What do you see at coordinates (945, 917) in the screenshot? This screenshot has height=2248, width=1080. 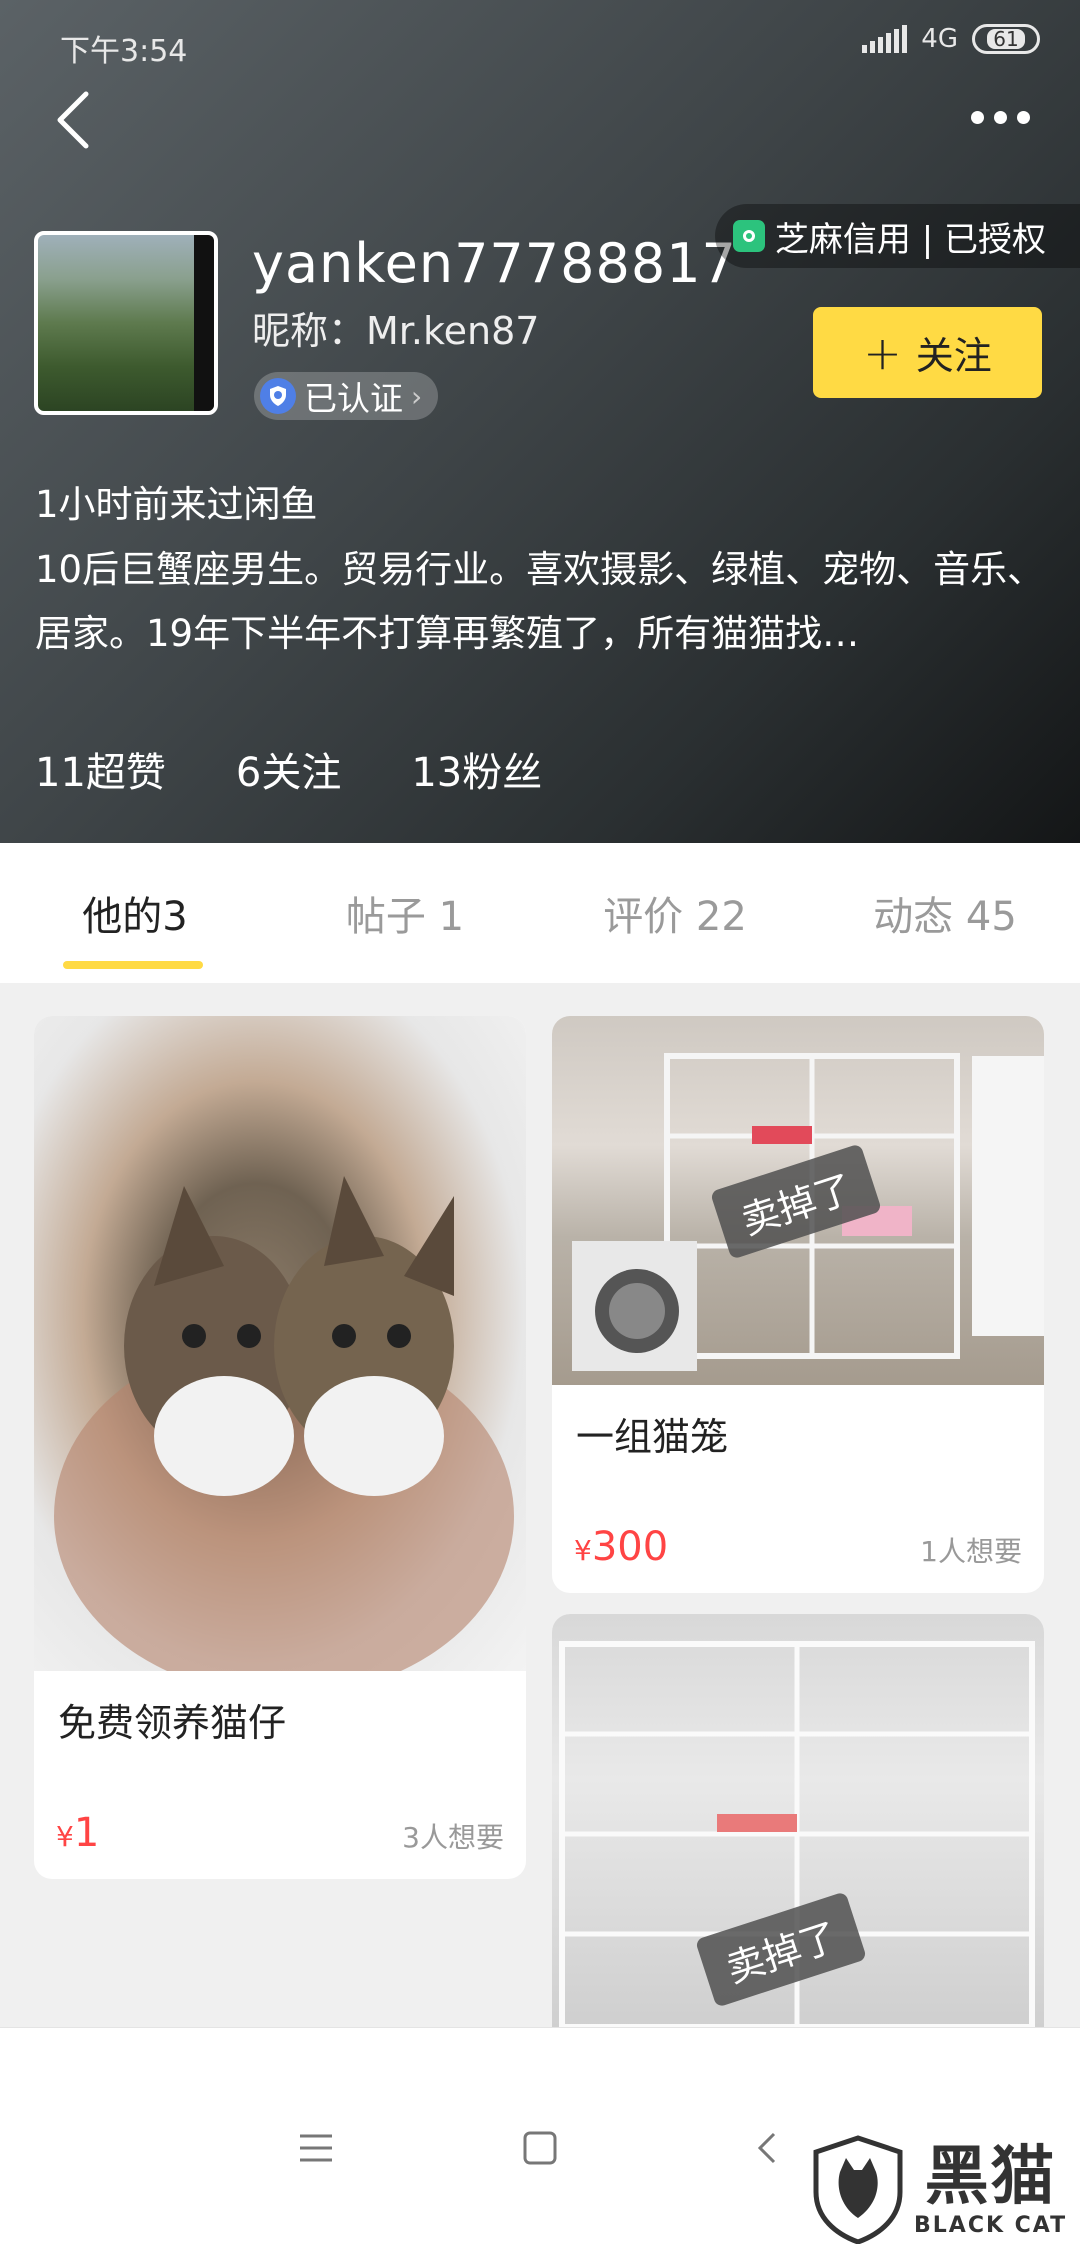 I see `tab-label: 动态 45` at bounding box center [945, 917].